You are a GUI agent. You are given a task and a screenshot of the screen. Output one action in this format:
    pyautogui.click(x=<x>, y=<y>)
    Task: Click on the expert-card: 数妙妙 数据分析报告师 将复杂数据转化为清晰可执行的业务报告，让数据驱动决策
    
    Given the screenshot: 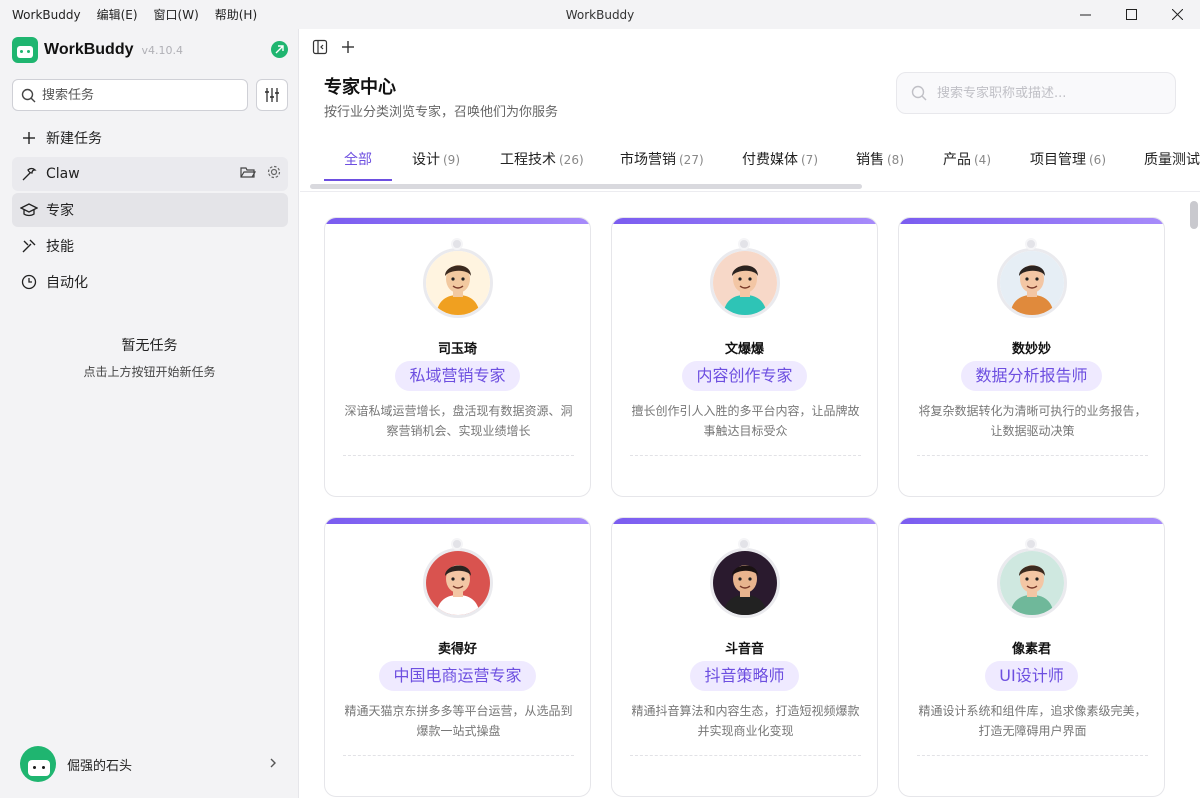 What is the action you would take?
    pyautogui.click(x=1031, y=357)
    